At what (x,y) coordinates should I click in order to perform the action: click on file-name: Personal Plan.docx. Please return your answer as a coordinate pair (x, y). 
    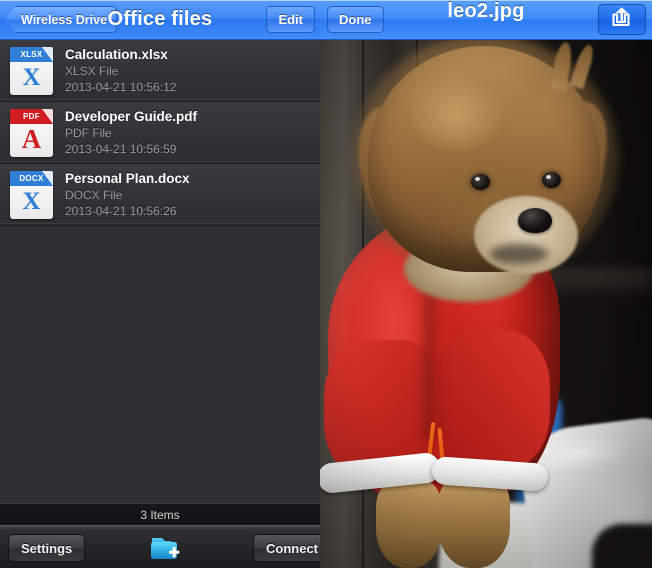
    Looking at the image, I should click on (127, 178).